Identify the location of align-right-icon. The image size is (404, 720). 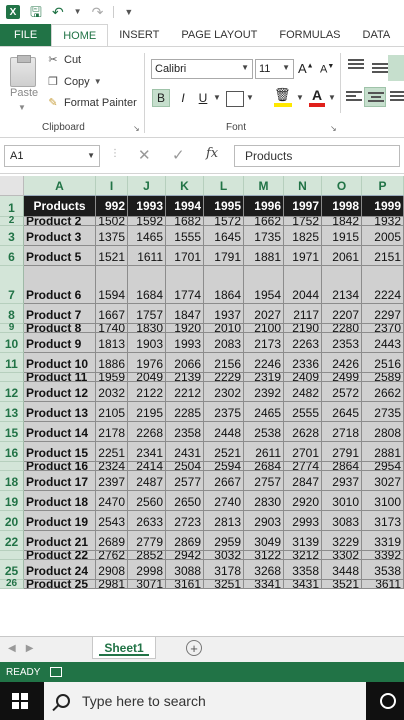
(397, 97).